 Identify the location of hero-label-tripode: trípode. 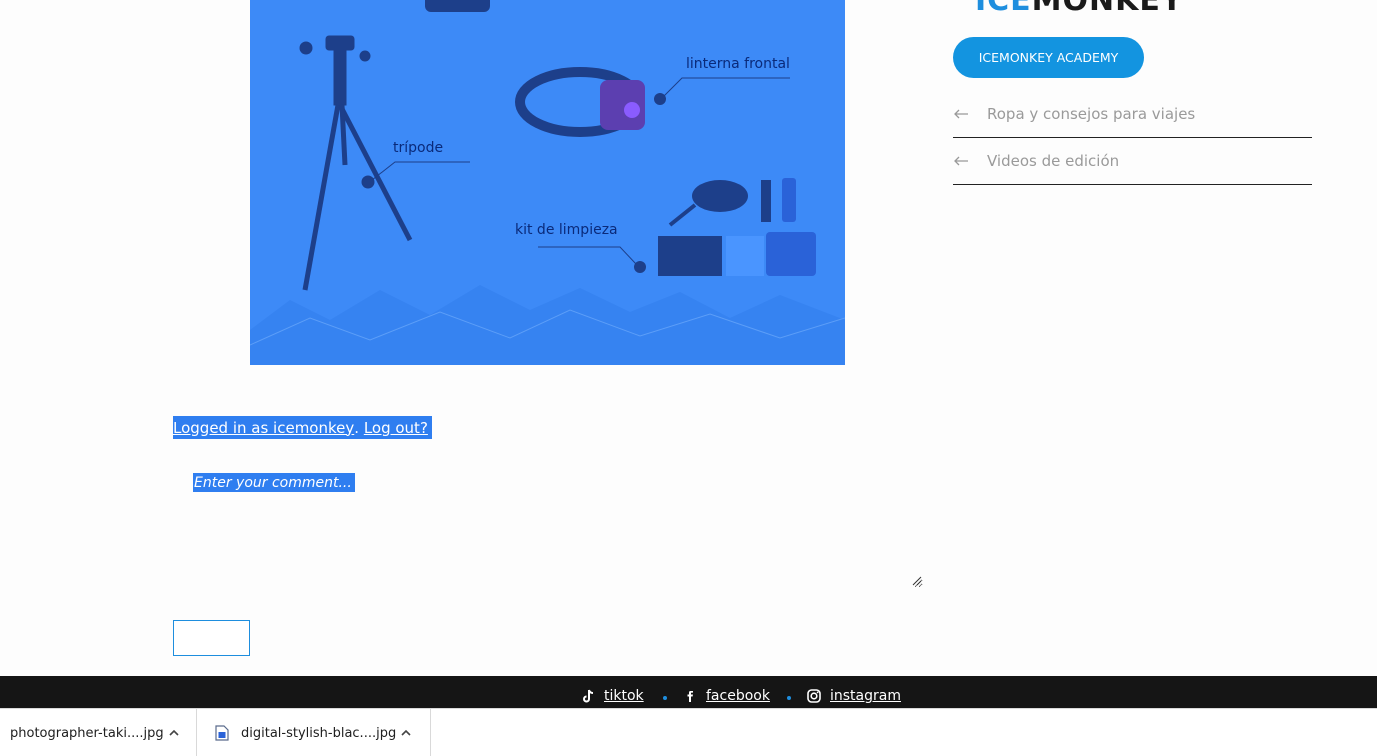
(418, 148).